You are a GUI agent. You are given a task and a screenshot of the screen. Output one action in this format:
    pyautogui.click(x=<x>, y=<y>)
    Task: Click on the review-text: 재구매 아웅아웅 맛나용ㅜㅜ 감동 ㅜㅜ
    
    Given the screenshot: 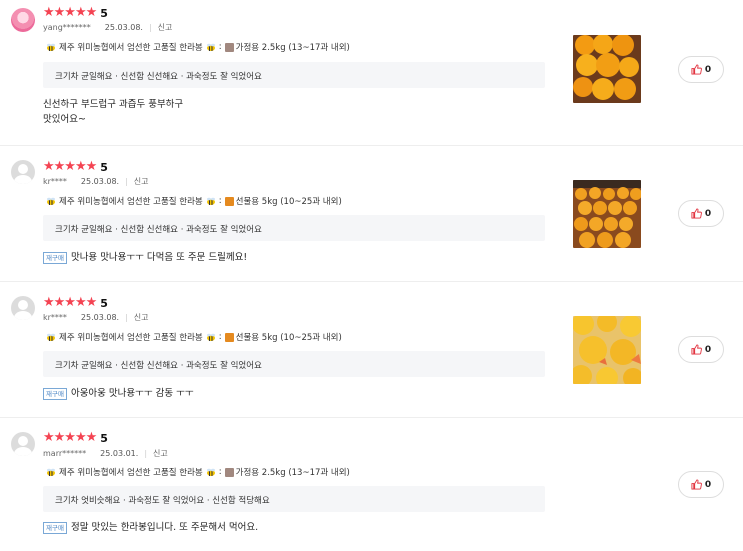 What is the action you would take?
    pyautogui.click(x=118, y=393)
    